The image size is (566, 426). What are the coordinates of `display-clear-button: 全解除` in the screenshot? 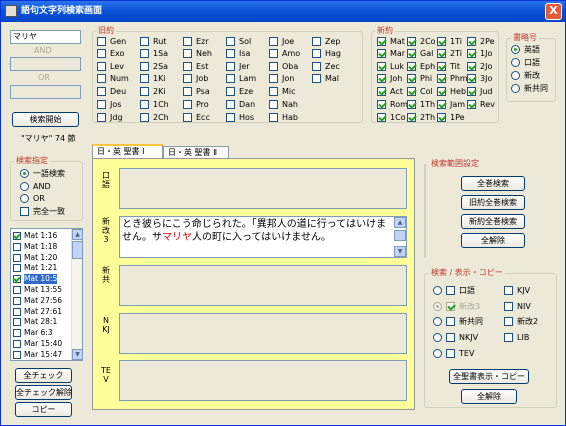 It's located at (489, 396).